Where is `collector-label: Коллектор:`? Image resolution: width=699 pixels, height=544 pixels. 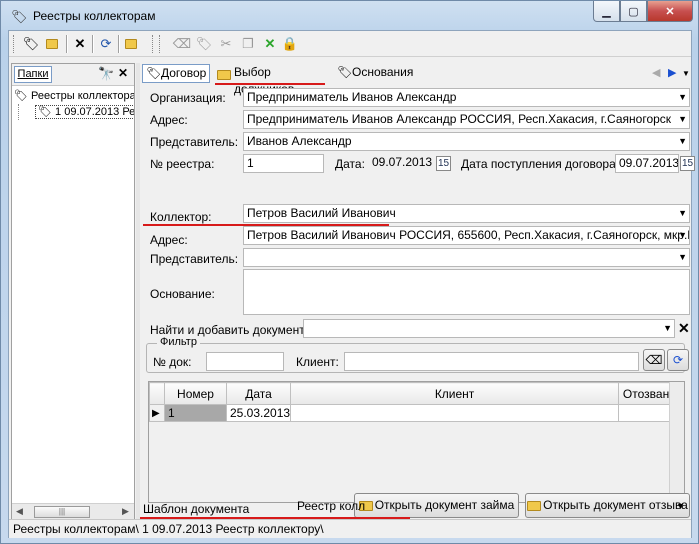 collector-label: Коллектор: is located at coordinates (181, 217).